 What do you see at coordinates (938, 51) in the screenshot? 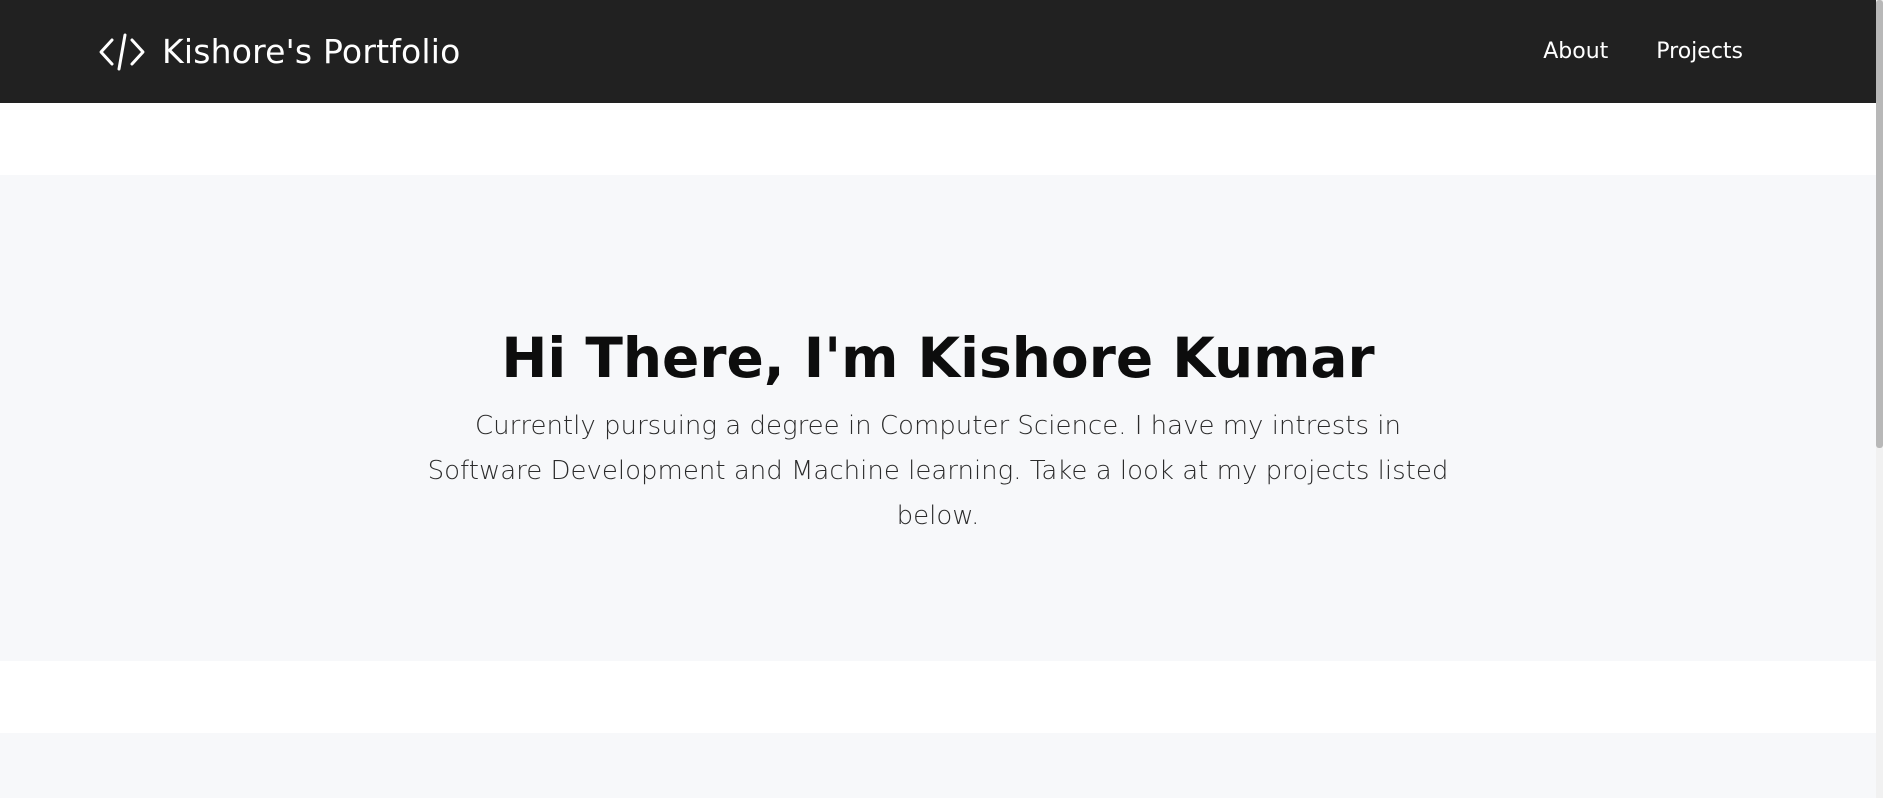
I see `top-navbar: Kishore's Portfolio About Projects` at bounding box center [938, 51].